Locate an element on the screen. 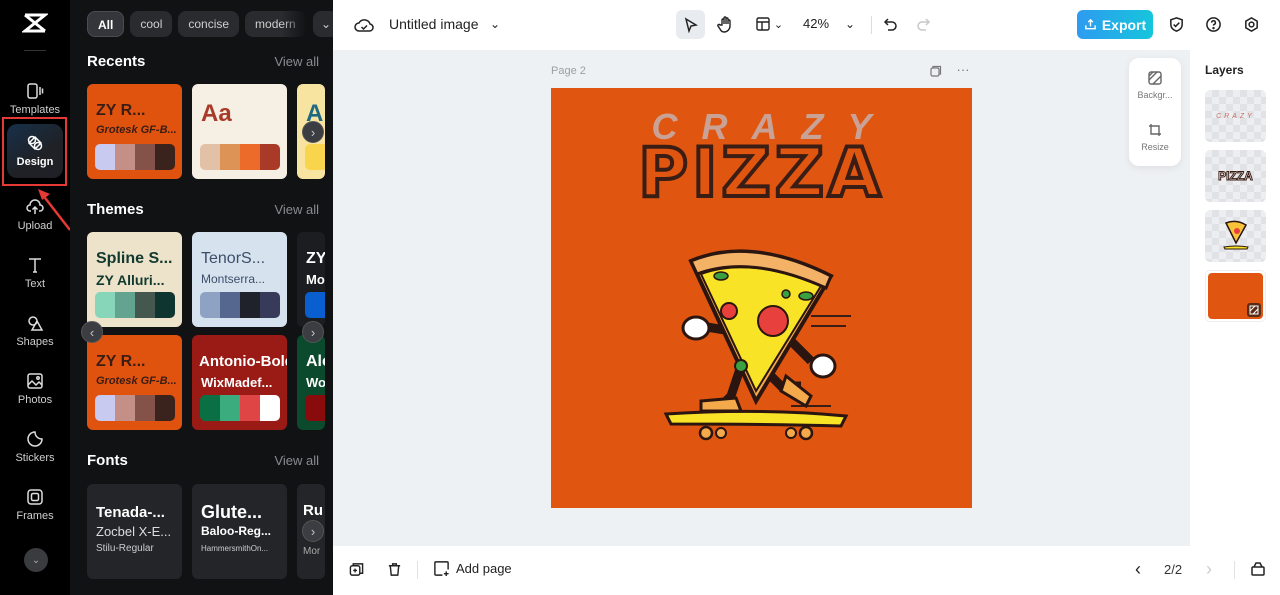 The height and width of the screenshot is (595, 1280). rail-item-text: Text is located at coordinates (35, 273).